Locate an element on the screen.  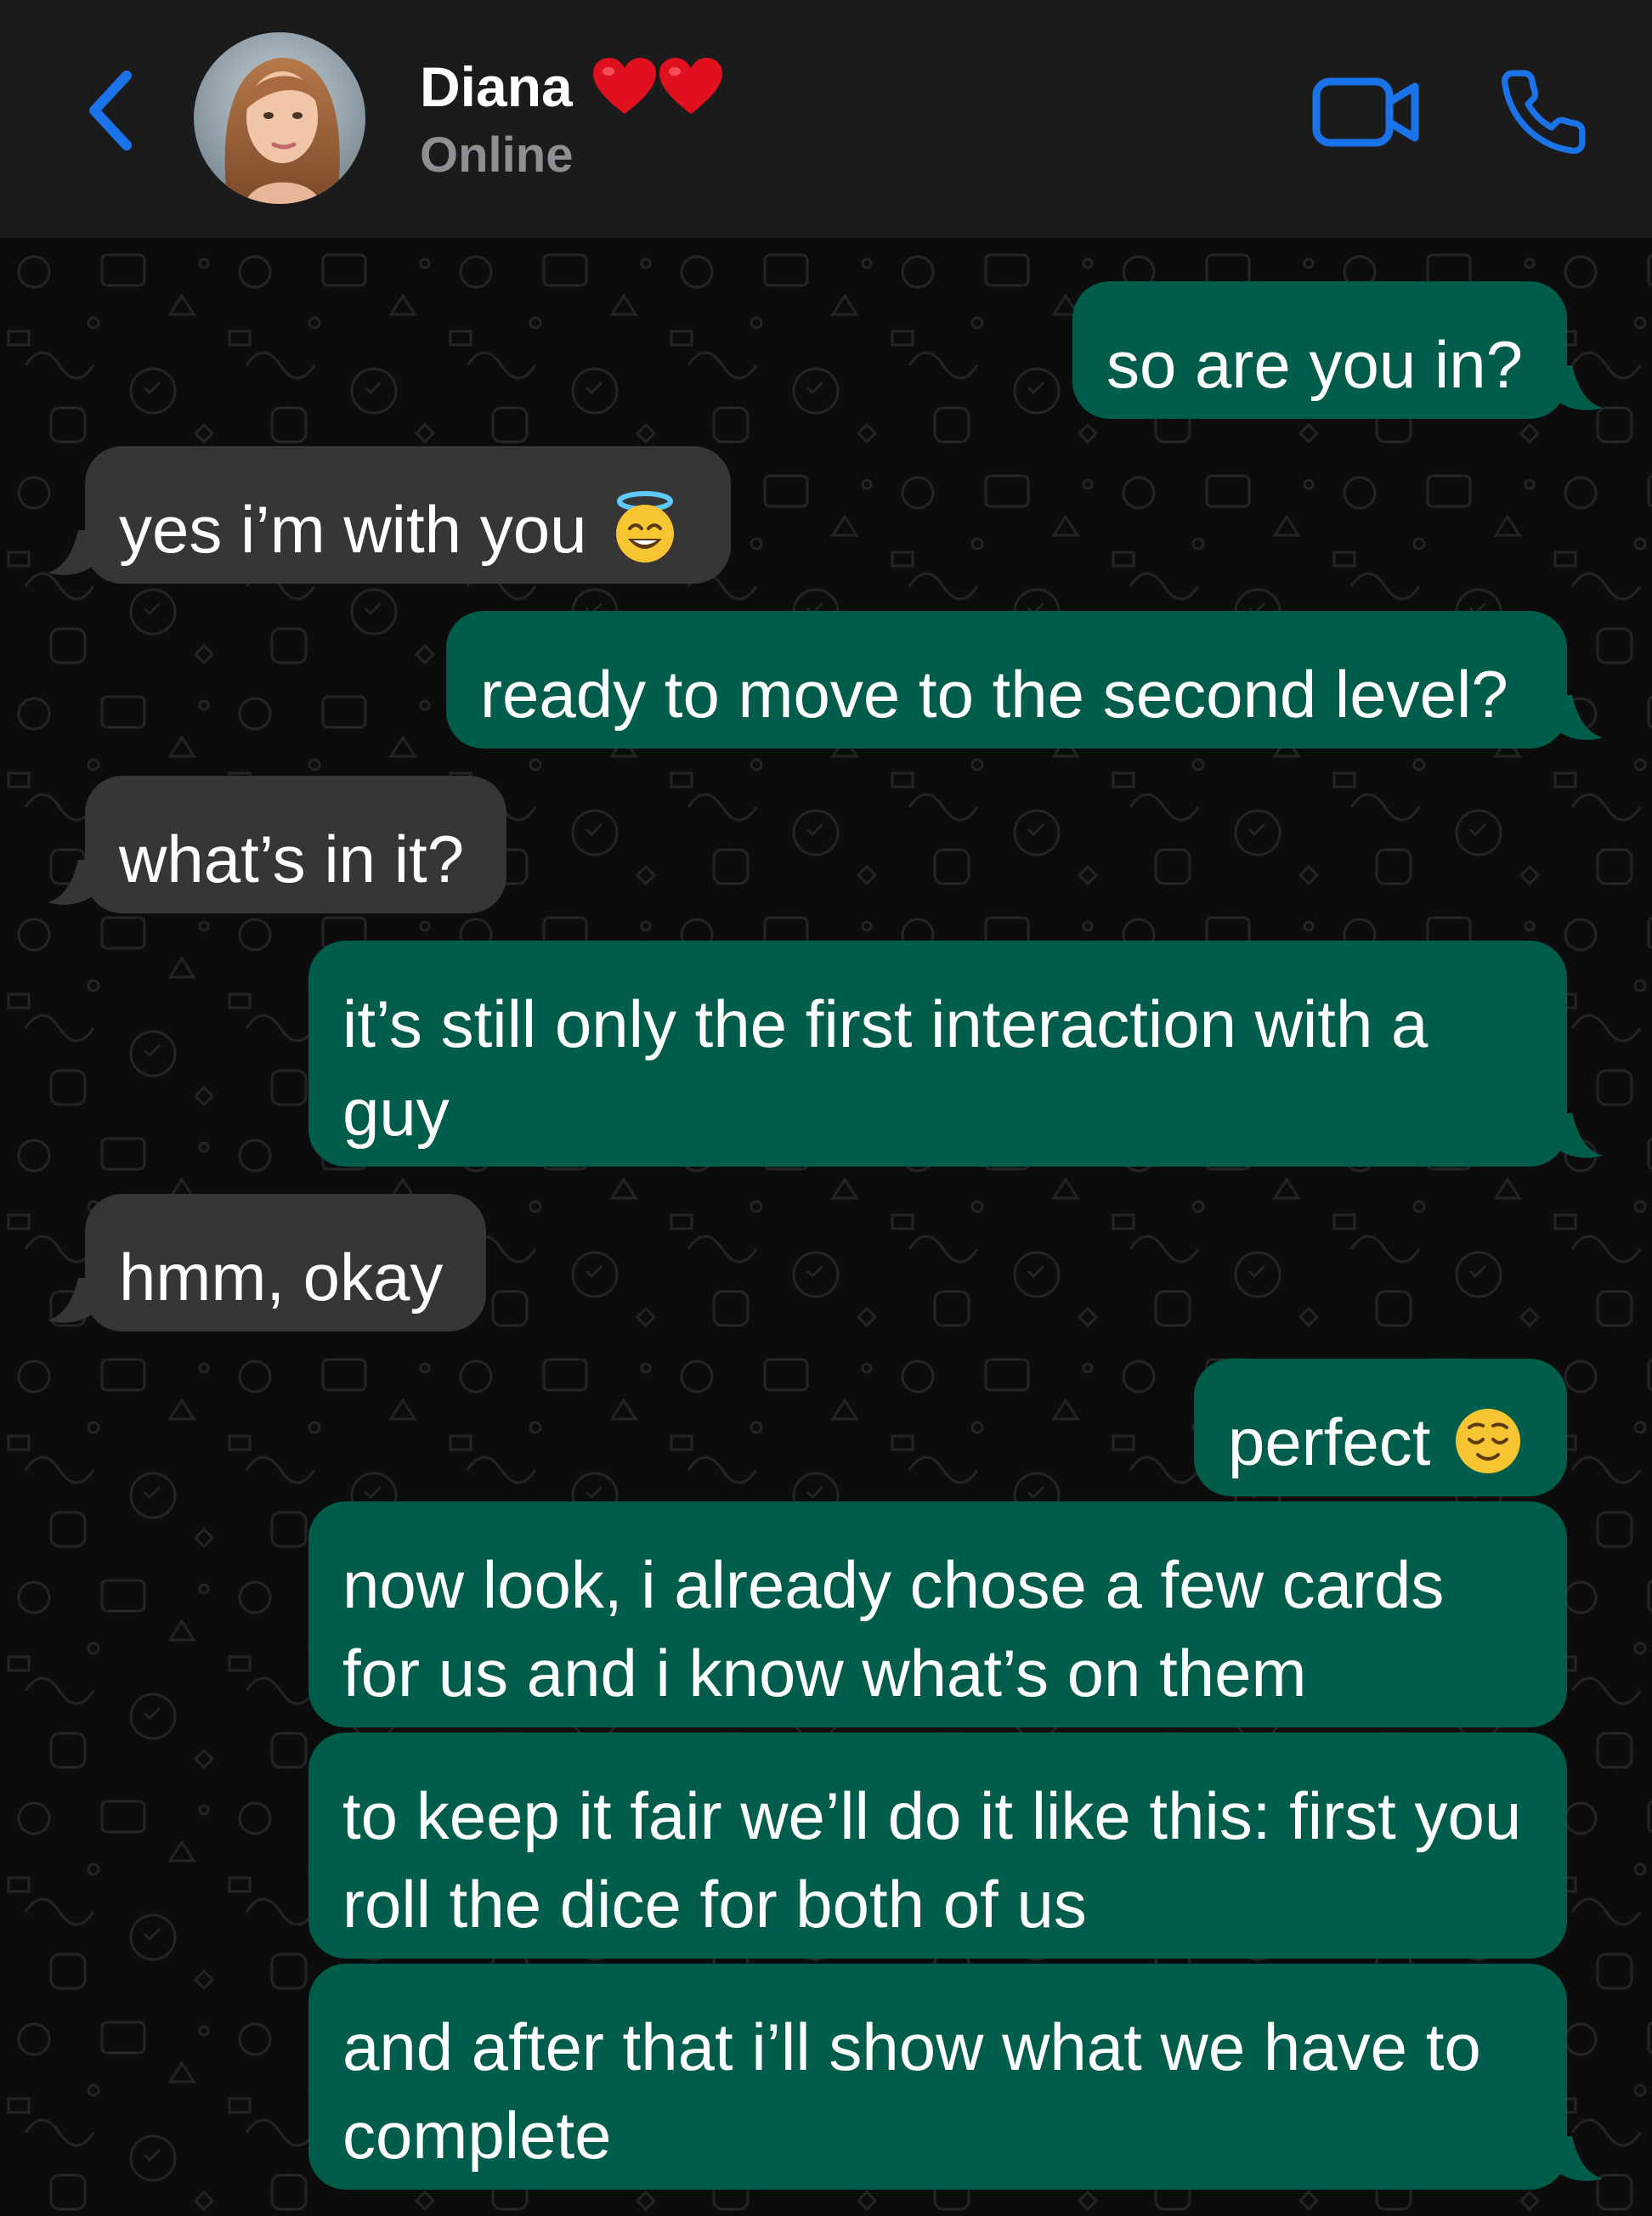
message-text: hmm, okay is located at coordinates (281, 1277).